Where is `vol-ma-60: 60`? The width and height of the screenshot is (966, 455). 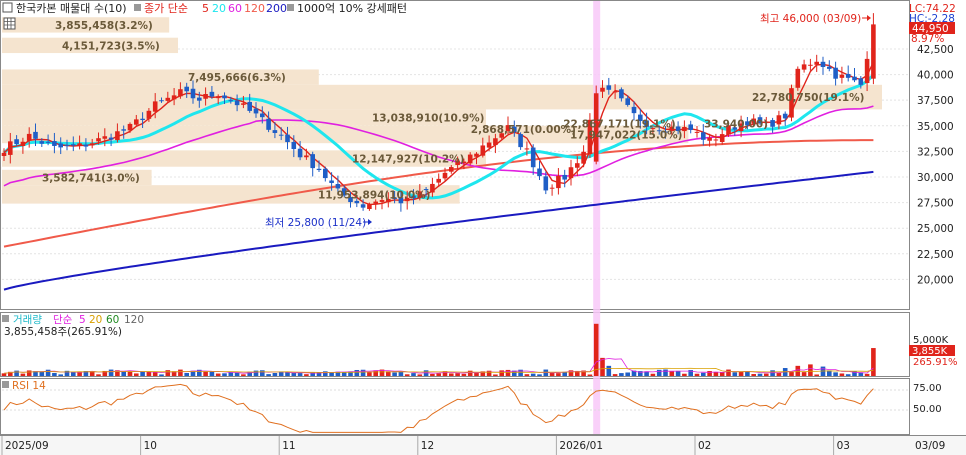 vol-ma-60: 60 is located at coordinates (112, 320).